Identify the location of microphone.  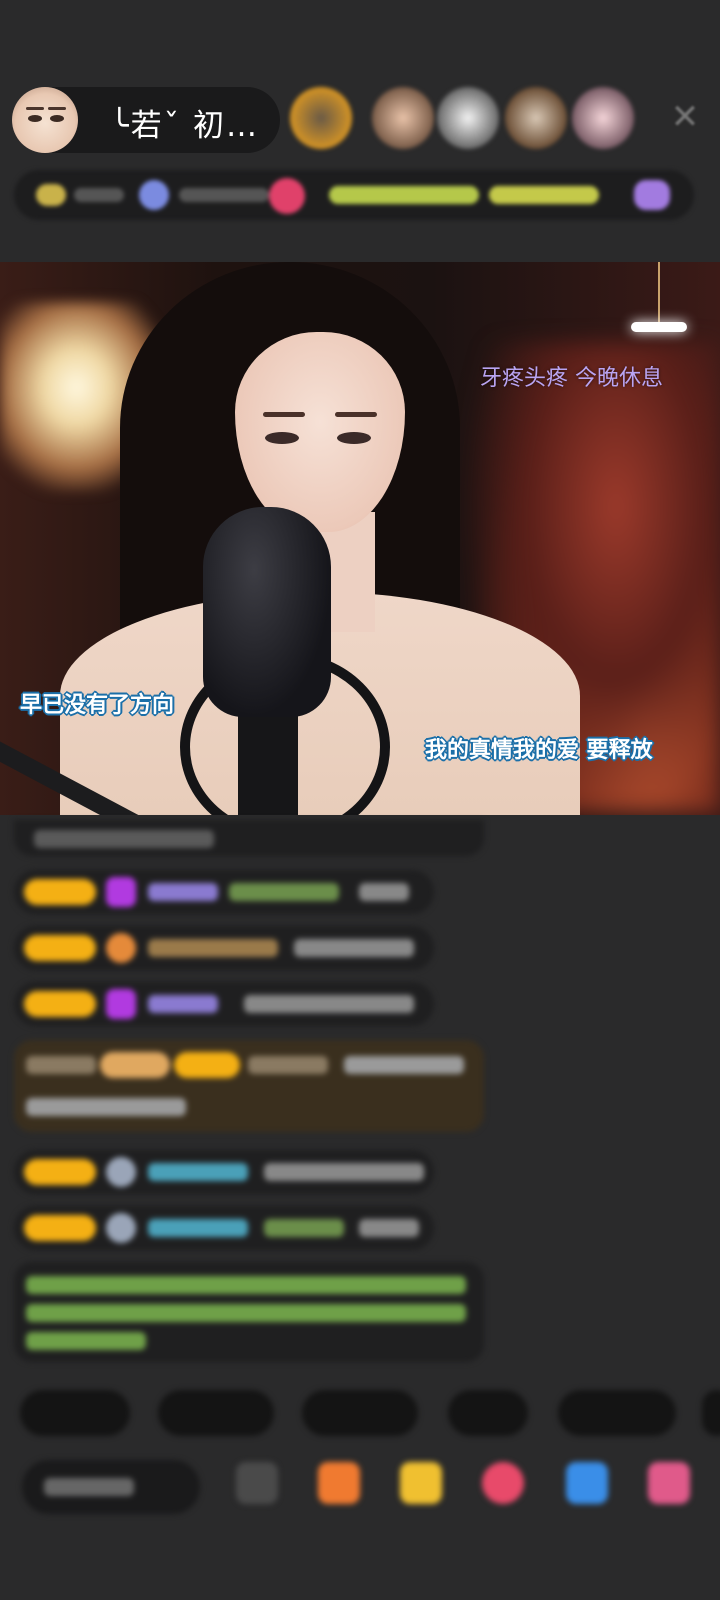
(267, 612).